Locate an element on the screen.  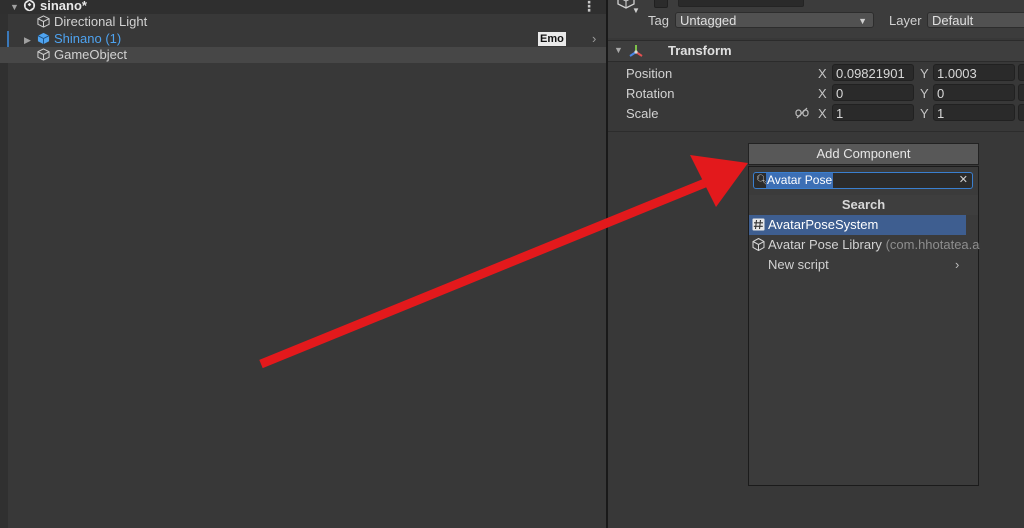
gameobject-header: ▼ Tag Untagged ▼ Layer Default is located at coordinates (816, 19).